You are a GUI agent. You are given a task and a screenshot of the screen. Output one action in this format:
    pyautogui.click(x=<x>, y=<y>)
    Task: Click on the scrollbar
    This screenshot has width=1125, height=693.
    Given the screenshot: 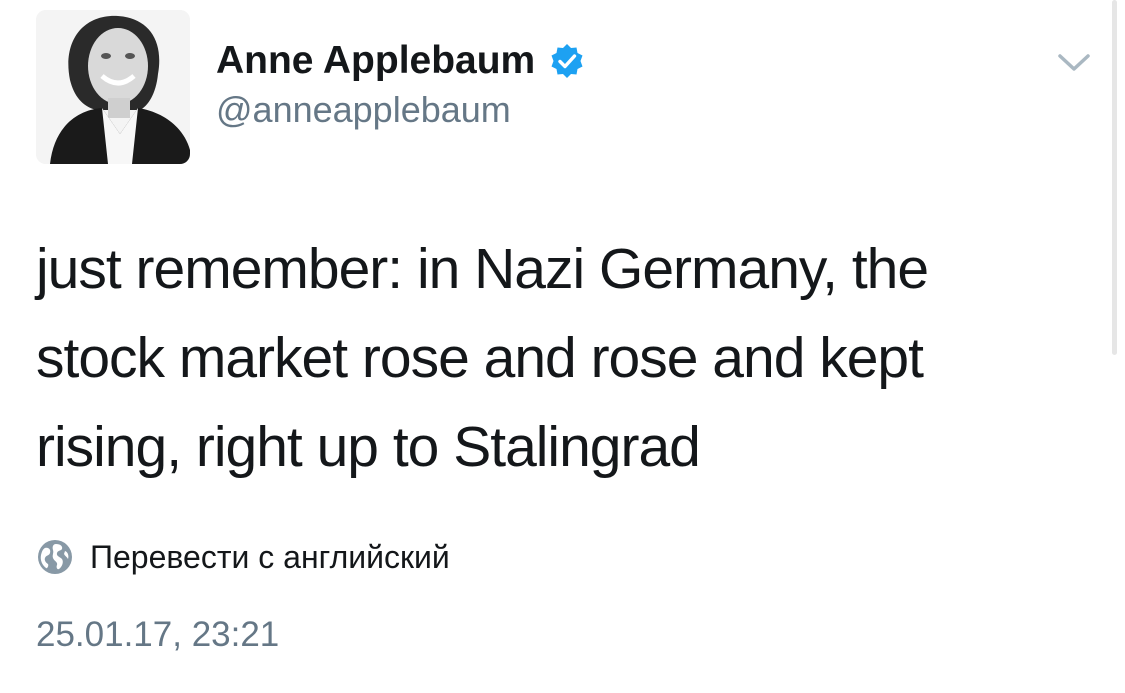 What is the action you would take?
    pyautogui.click(x=1114, y=177)
    